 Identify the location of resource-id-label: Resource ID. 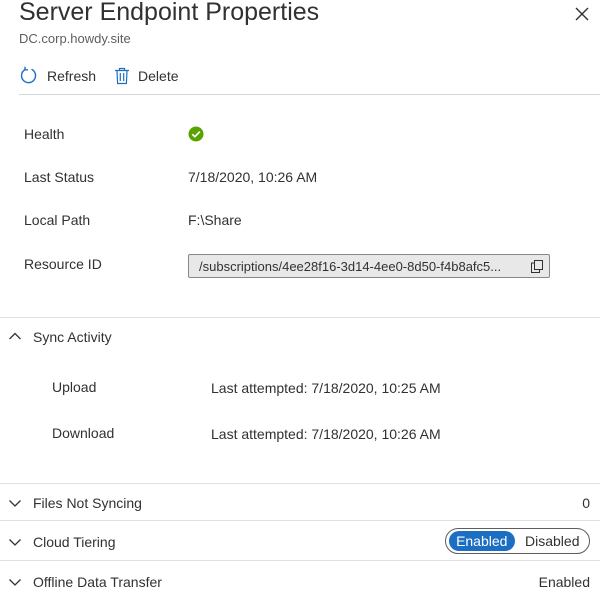
(63, 264).